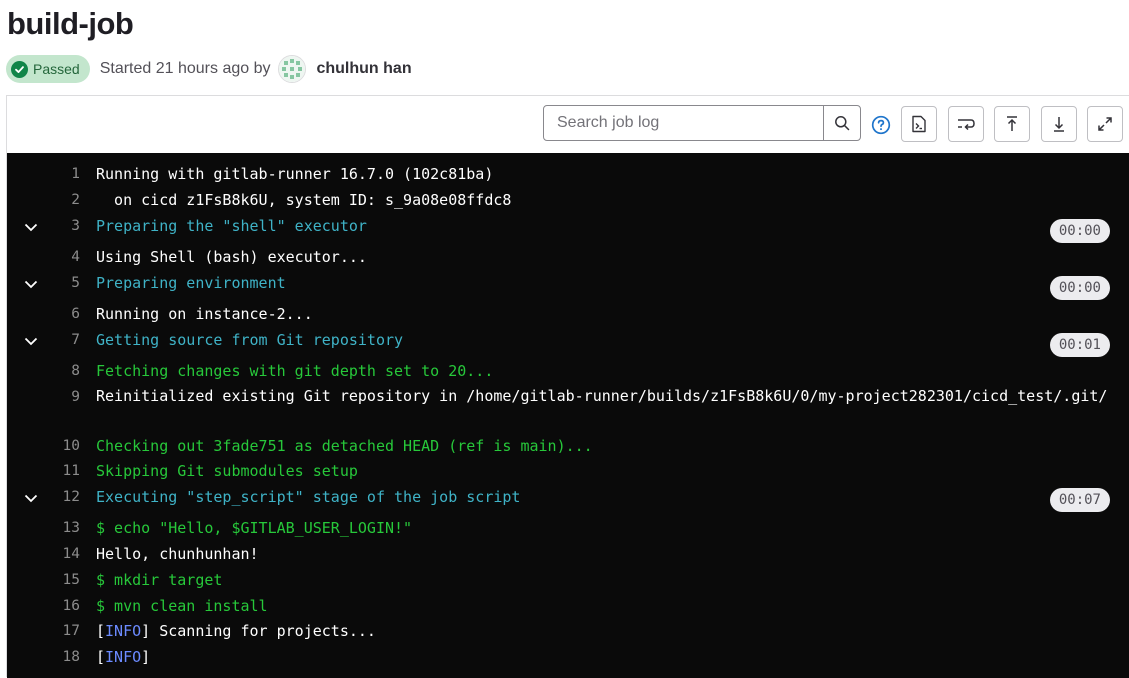  I want to click on doc-terminal-icon, so click(919, 124).